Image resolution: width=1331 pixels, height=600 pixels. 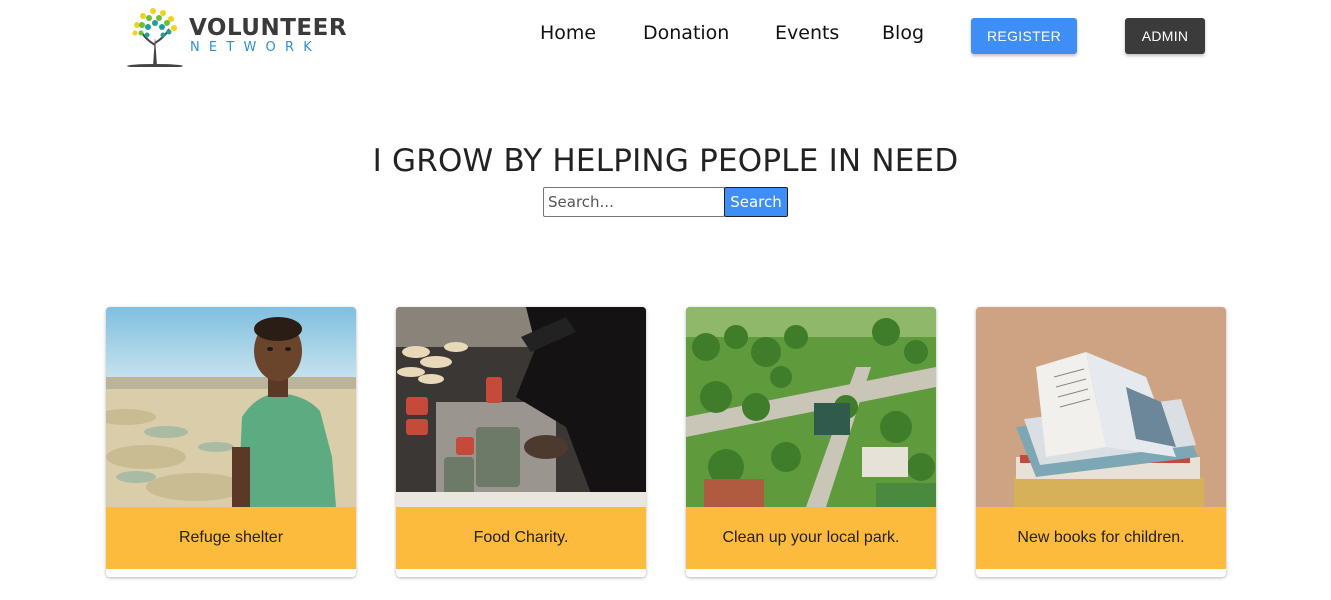 What do you see at coordinates (811, 407) in the screenshot?
I see `park-aerial-photo` at bounding box center [811, 407].